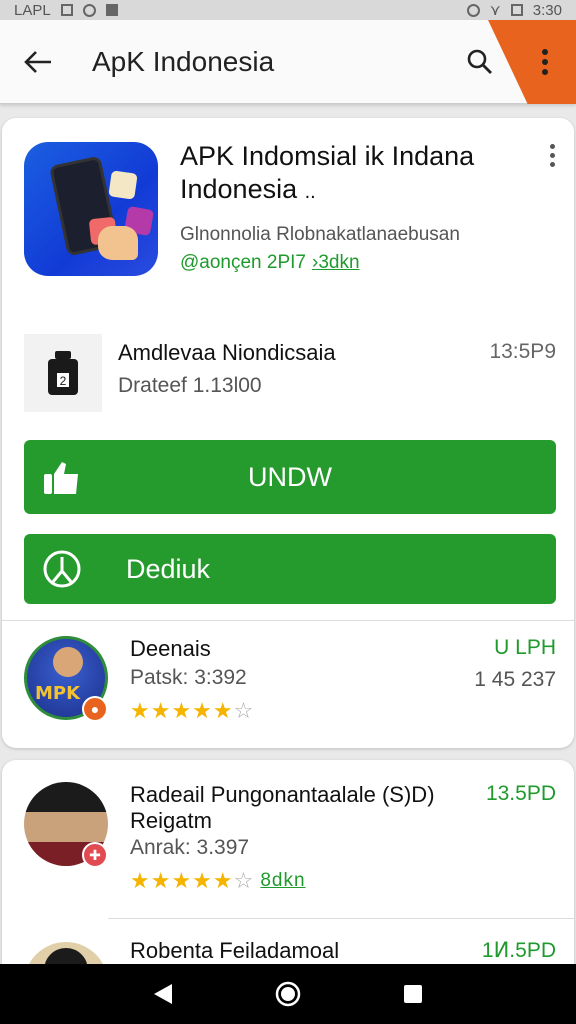 The height and width of the screenshot is (1024, 576). I want to click on file-icon: 2, so click(63, 373).